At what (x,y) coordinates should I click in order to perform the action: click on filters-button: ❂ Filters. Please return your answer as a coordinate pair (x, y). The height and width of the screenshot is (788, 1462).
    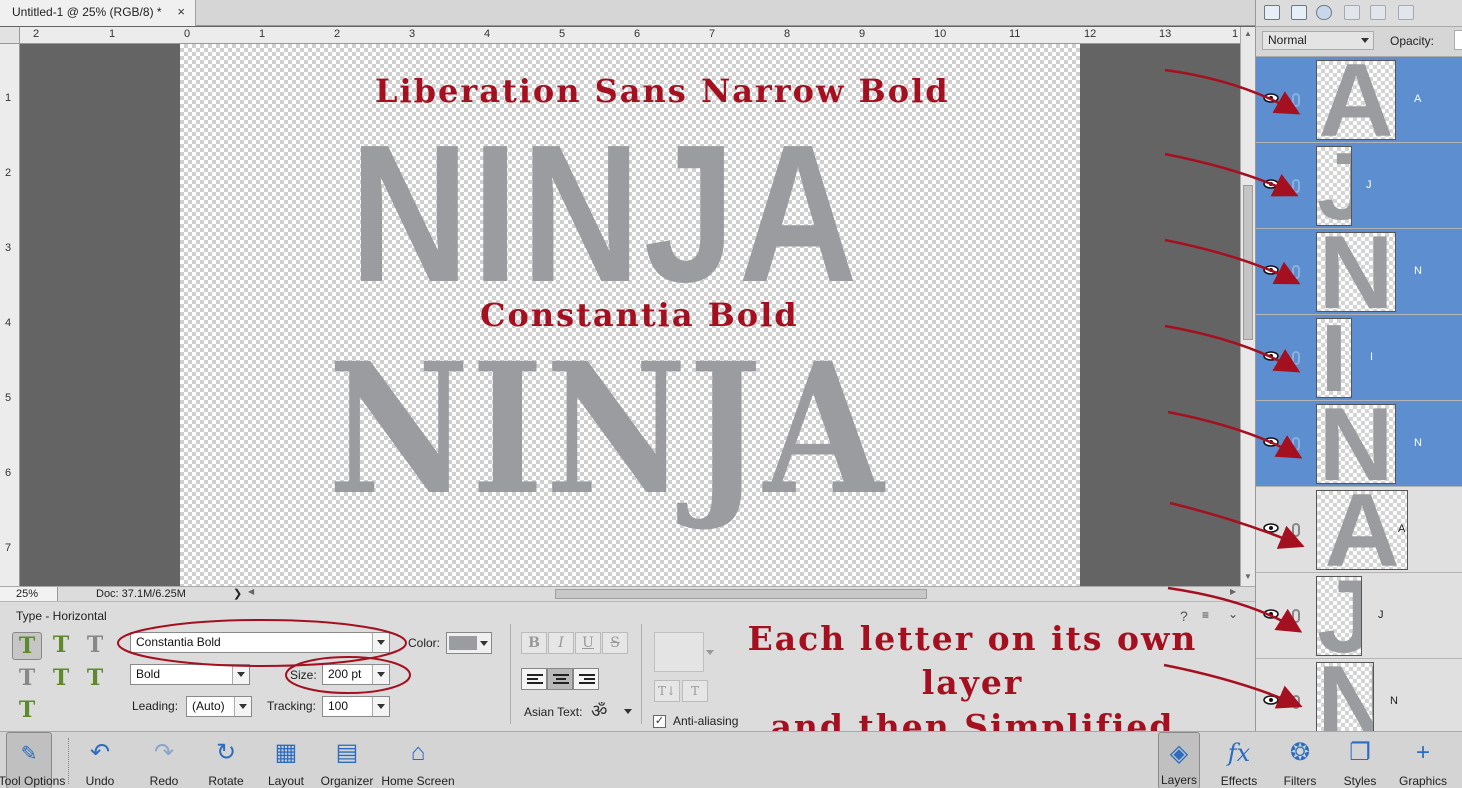
    Looking at the image, I should click on (1300, 760).